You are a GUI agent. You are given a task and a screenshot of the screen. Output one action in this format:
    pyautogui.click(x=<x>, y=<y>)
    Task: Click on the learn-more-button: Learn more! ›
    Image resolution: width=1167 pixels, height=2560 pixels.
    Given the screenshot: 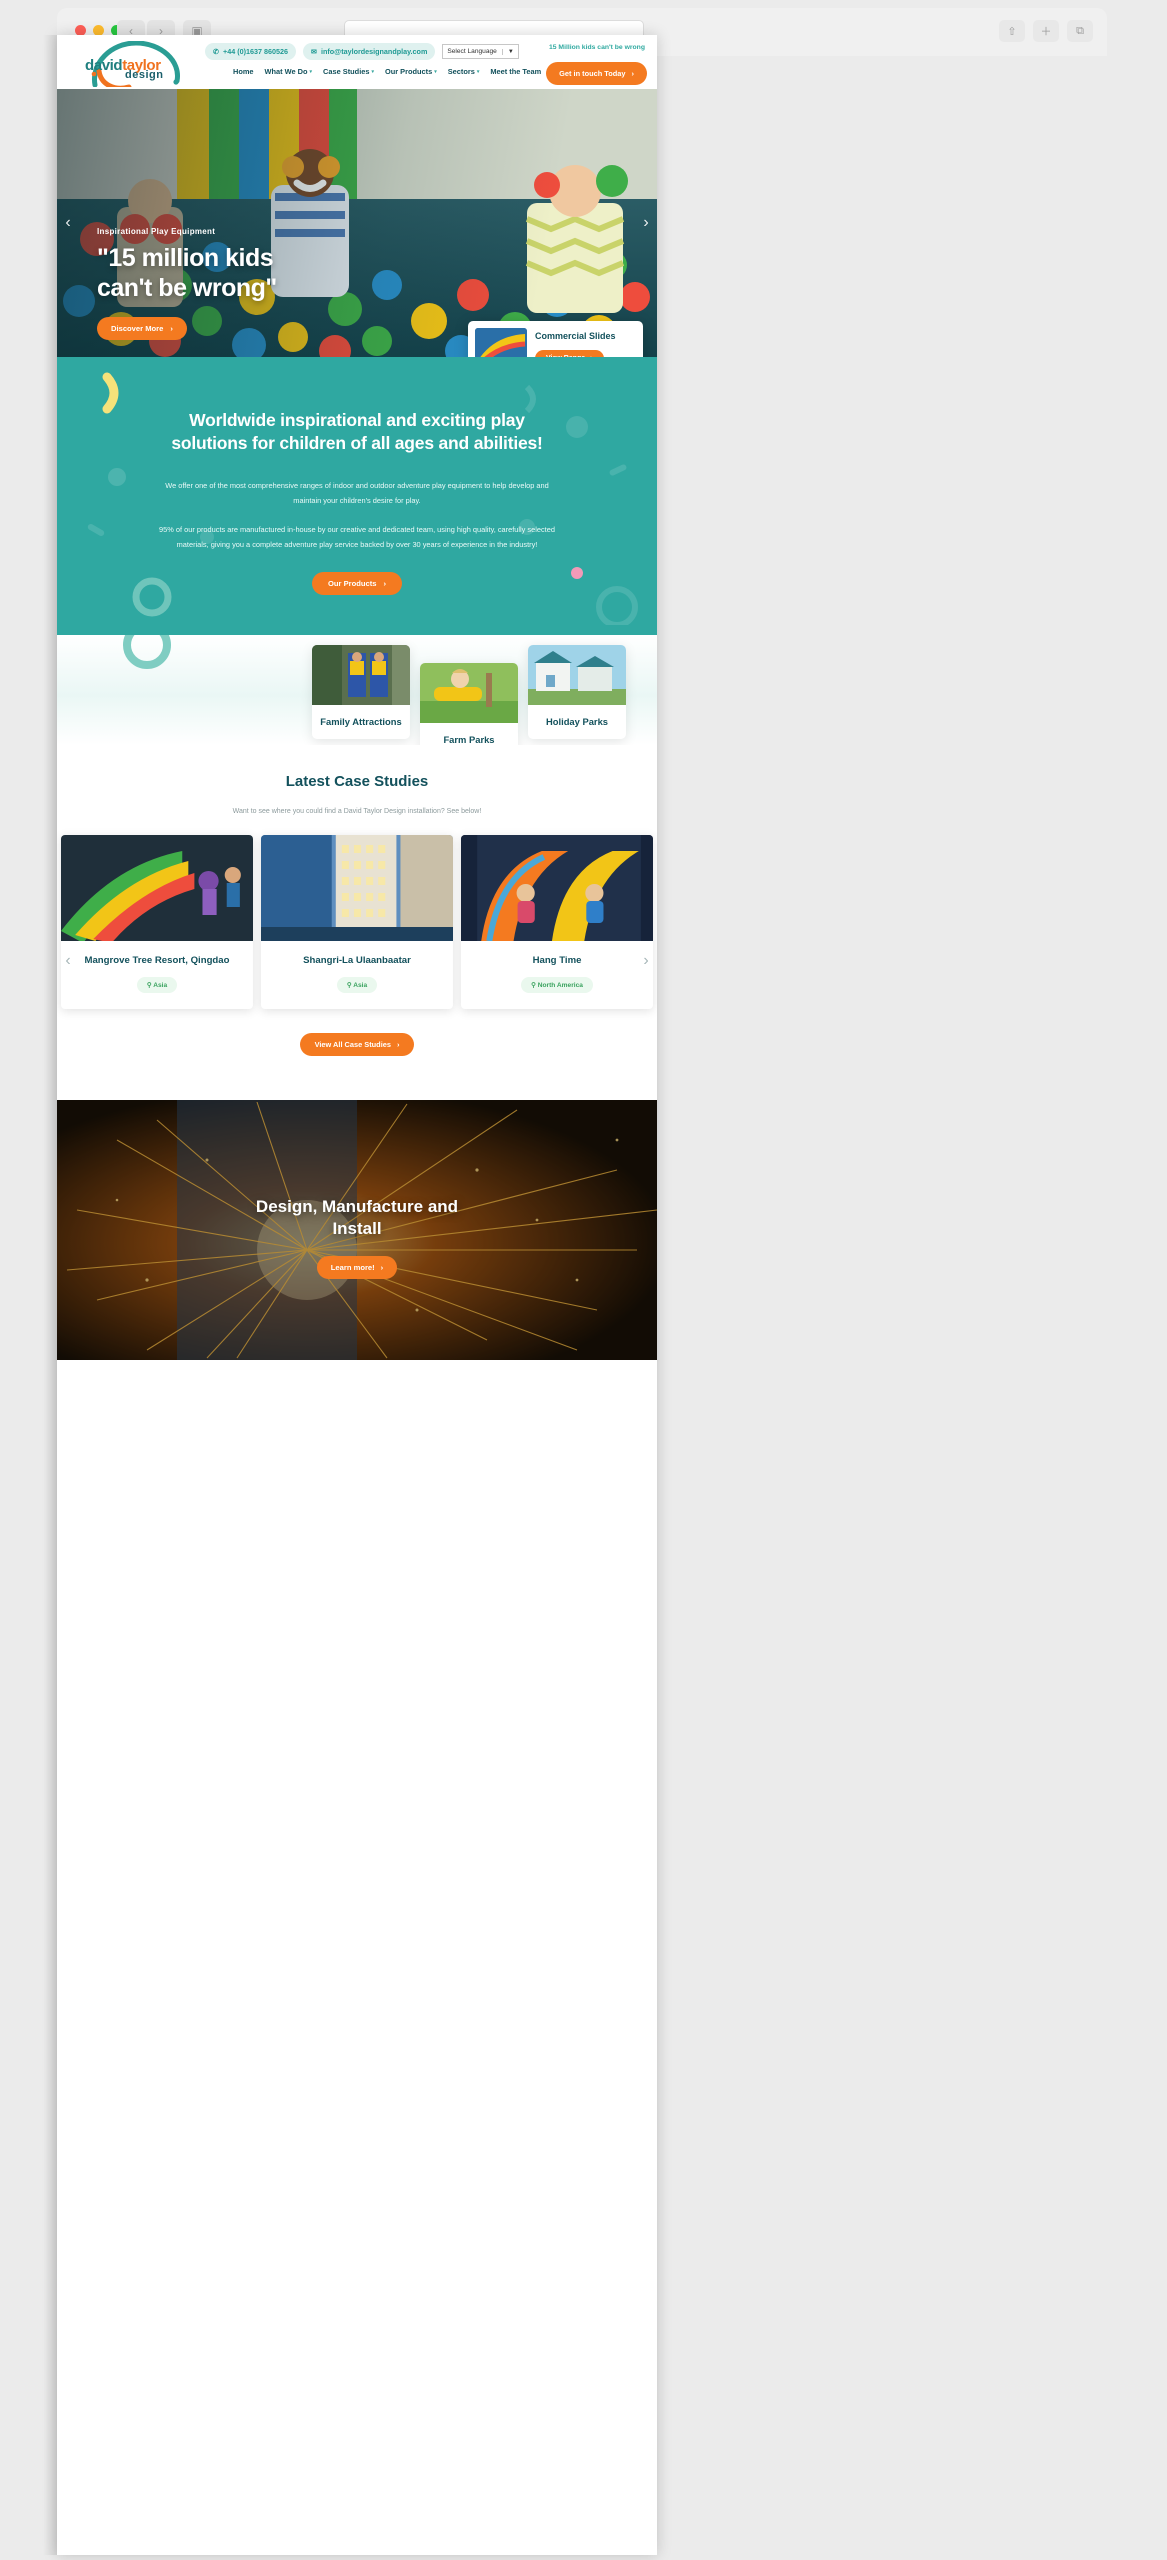 What is the action you would take?
    pyautogui.click(x=357, y=1268)
    